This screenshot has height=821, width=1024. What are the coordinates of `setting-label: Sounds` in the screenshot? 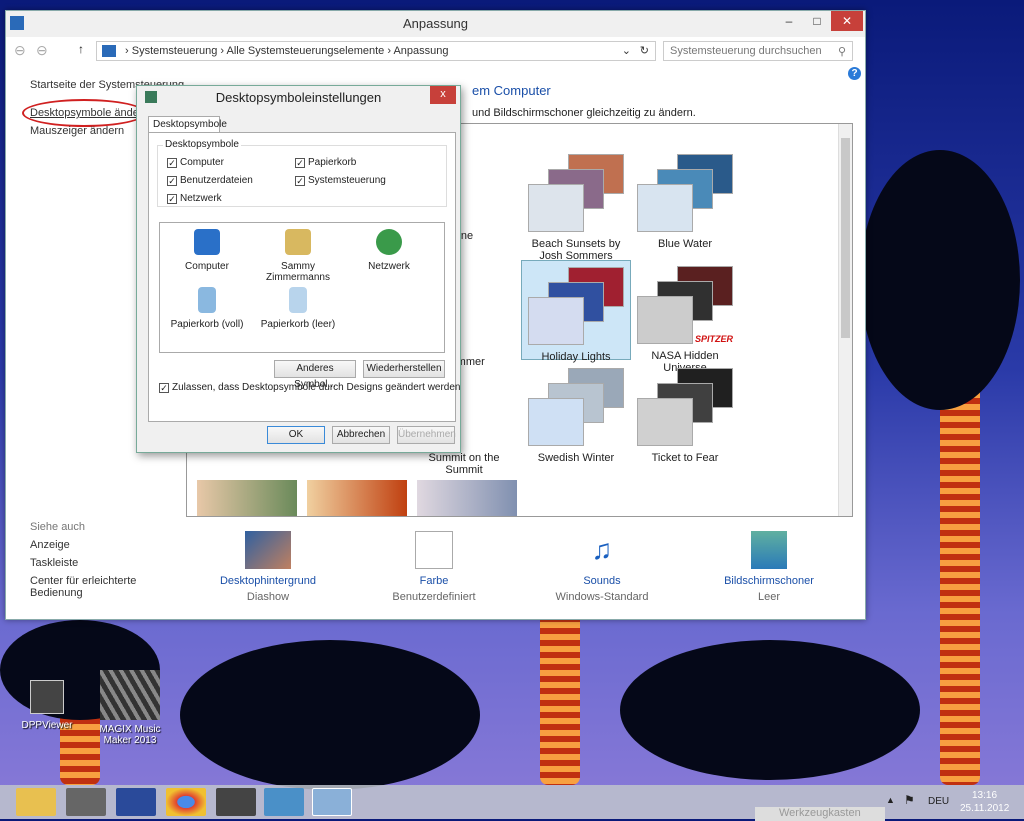 It's located at (602, 581).